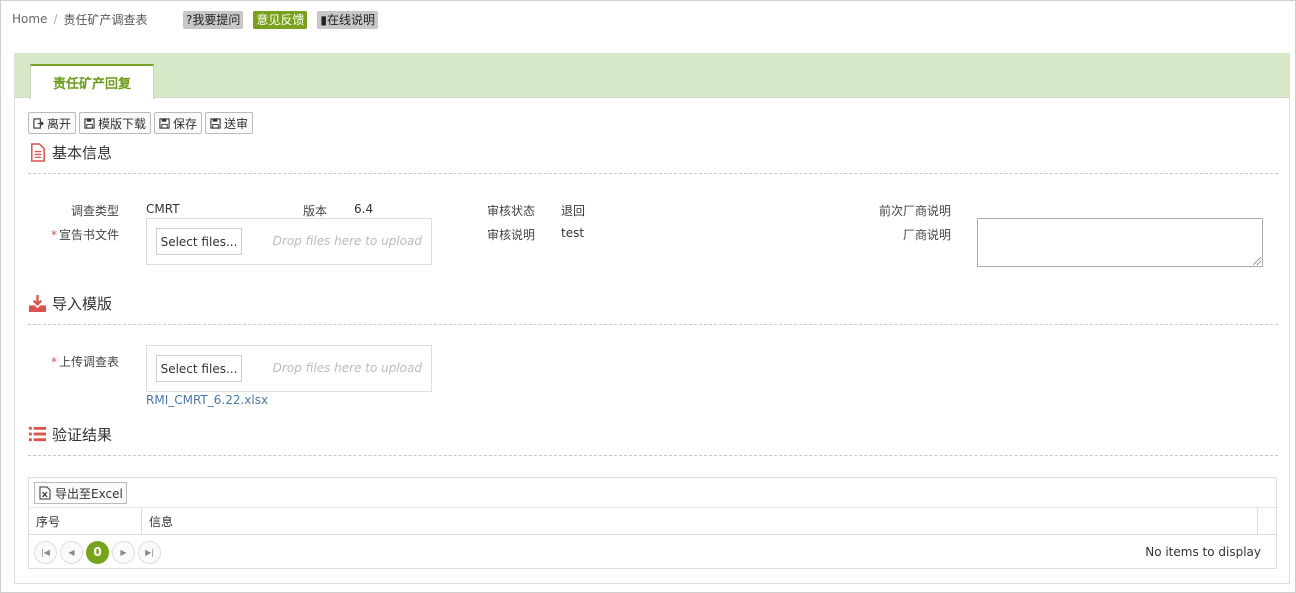 The image size is (1296, 593). What do you see at coordinates (123, 552) in the screenshot?
I see `next-page-icon: ▶` at bounding box center [123, 552].